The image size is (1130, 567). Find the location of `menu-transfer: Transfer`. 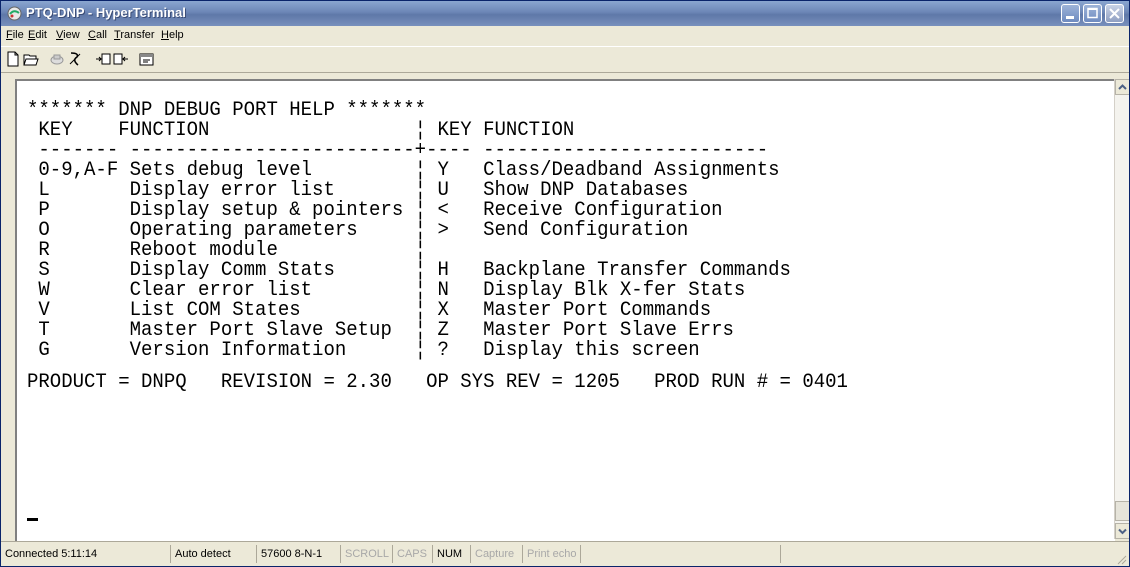

menu-transfer: Transfer is located at coordinates (134, 35).